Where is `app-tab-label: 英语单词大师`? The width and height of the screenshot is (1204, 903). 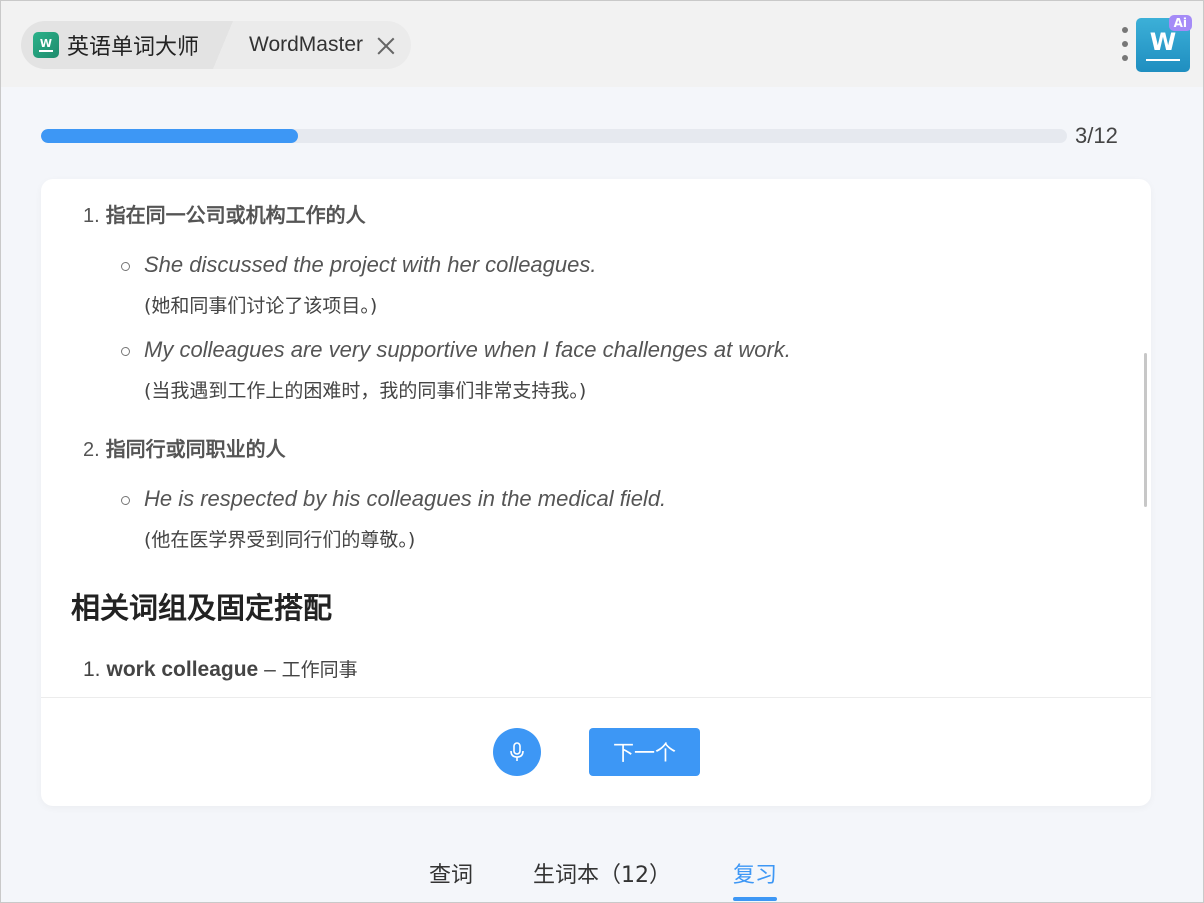 app-tab-label: 英语单词大师 is located at coordinates (133, 47).